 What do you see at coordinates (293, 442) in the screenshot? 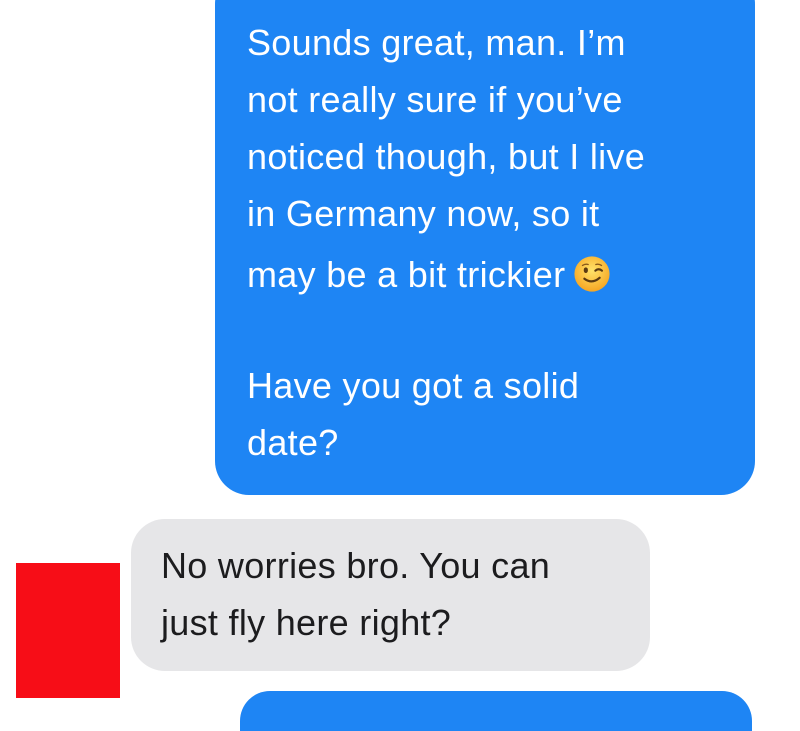
I see `message-text-line: date?` at bounding box center [293, 442].